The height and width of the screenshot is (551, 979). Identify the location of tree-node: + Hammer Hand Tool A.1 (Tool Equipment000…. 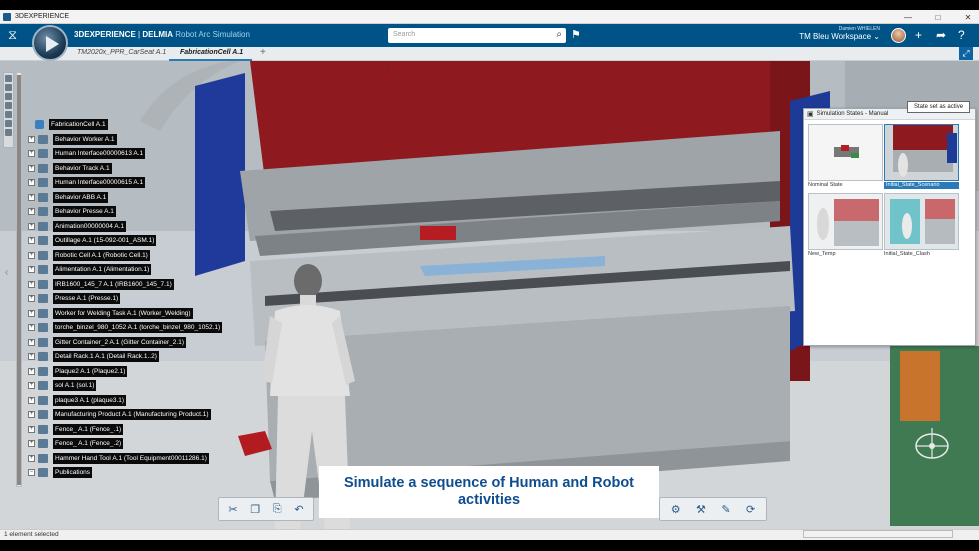
(118, 458).